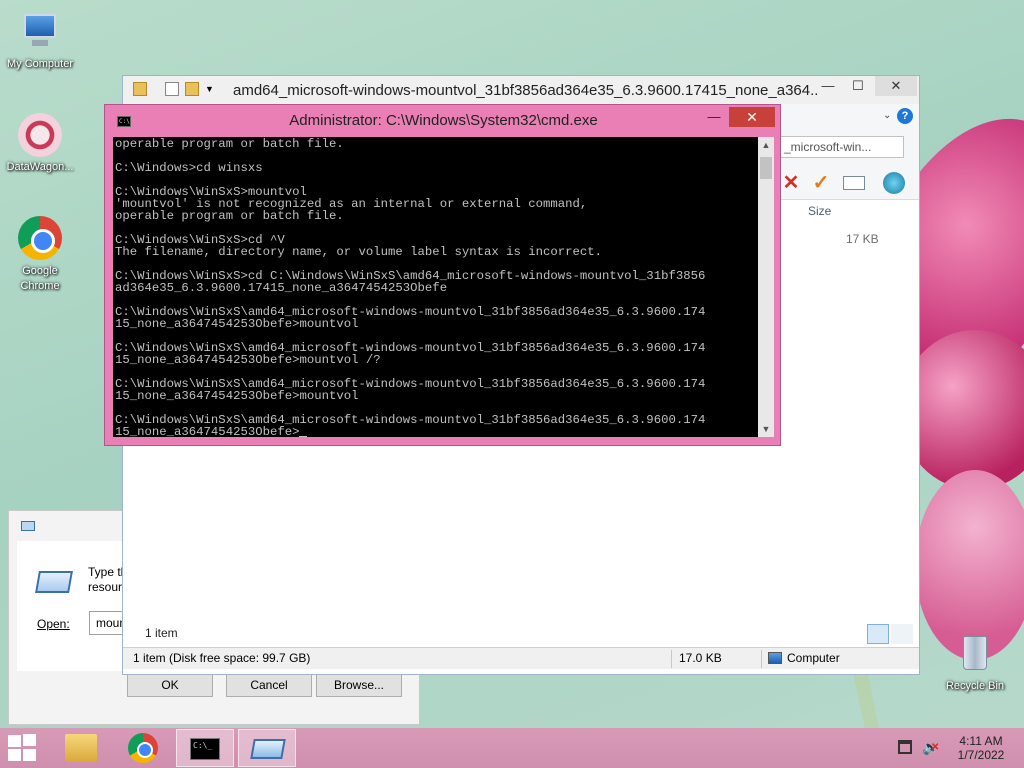  I want to click on desktop-icon-google-chrome: Google Chrome, so click(40, 255).